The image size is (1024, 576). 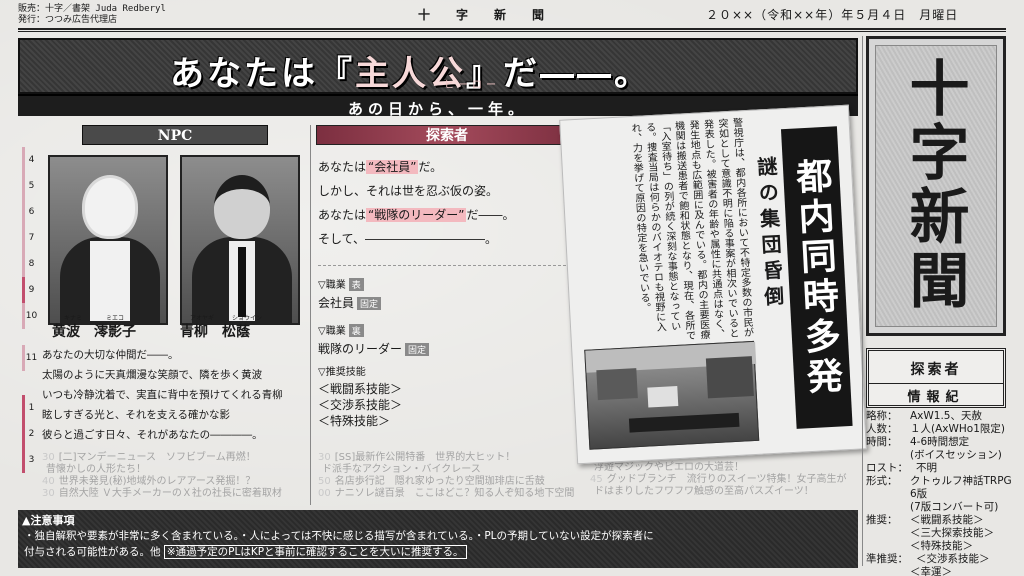 I want to click on ruler-tick: 9, so click(x=30, y=290).